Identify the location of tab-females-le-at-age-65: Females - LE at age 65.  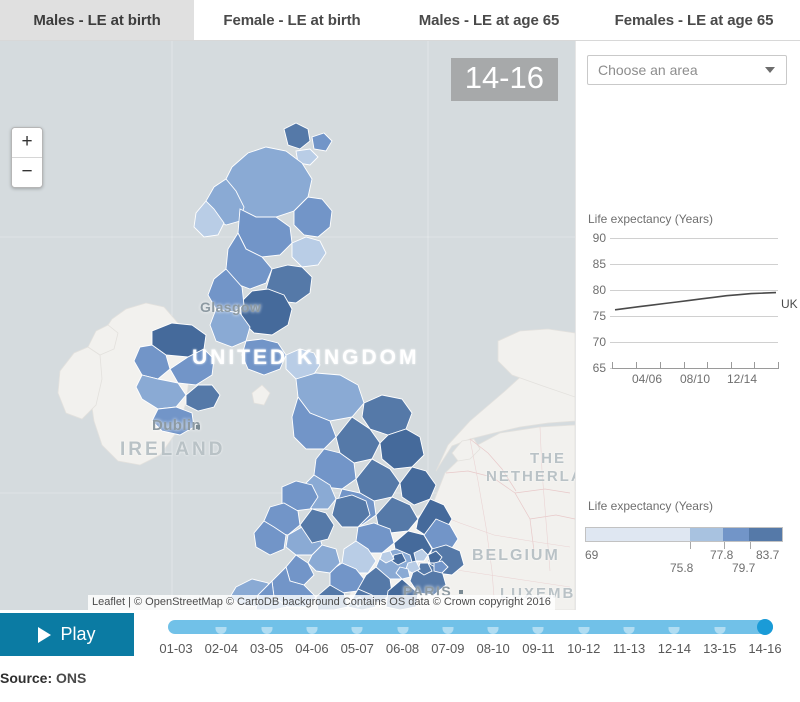
(694, 20).